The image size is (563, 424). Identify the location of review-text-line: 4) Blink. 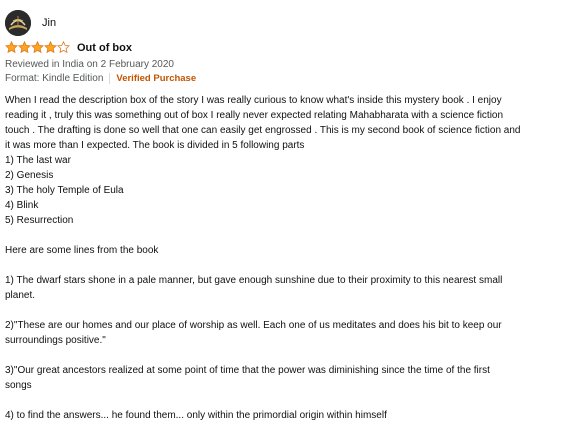
(22, 205).